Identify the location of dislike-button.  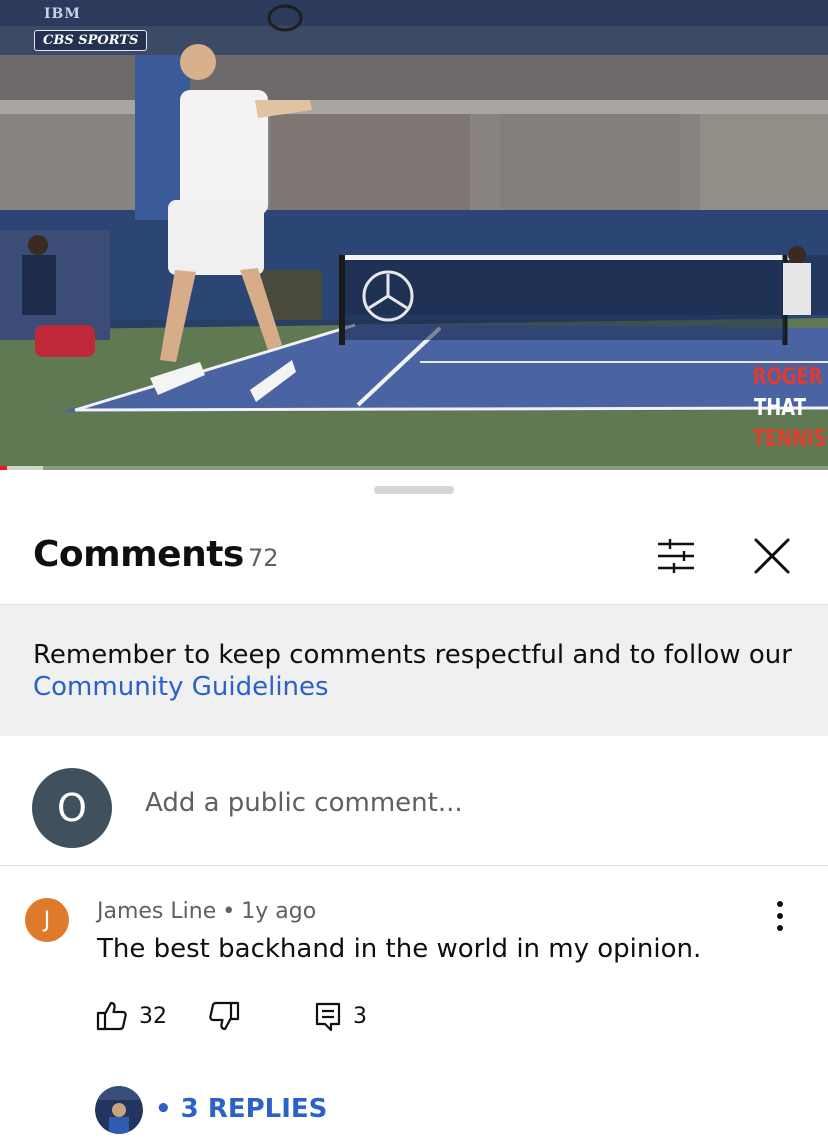
(224, 1016).